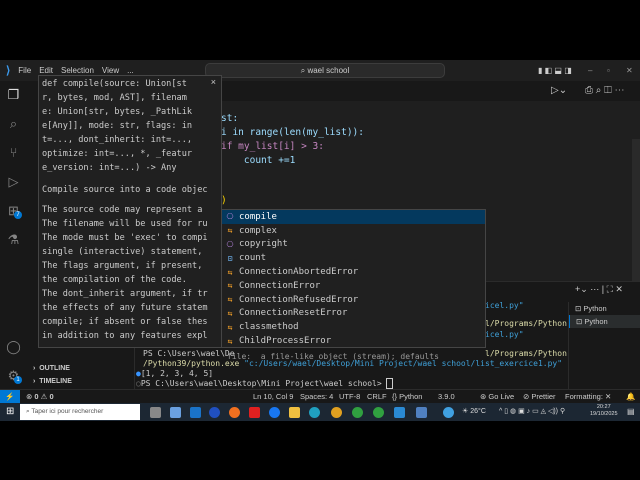  Describe the element at coordinates (10, 411) in the screenshot. I see `windows-start-icon: ⊞` at that location.